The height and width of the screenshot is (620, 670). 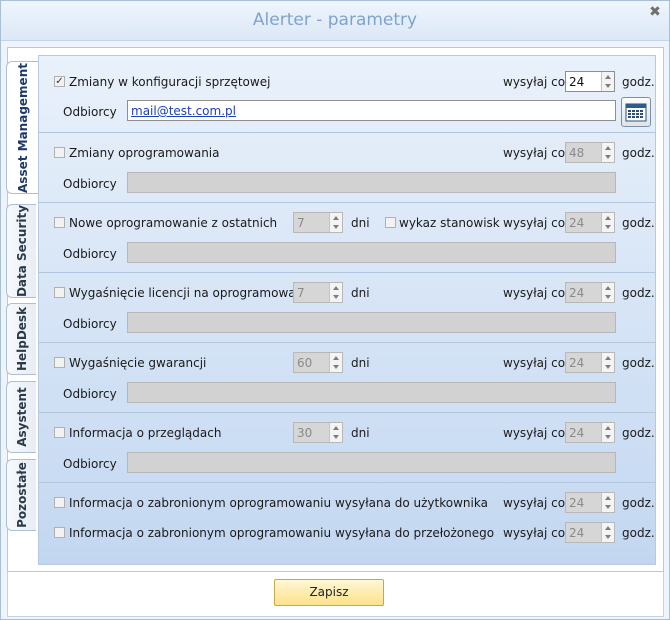 I want to click on software-recipients-field, so click(x=371, y=182).